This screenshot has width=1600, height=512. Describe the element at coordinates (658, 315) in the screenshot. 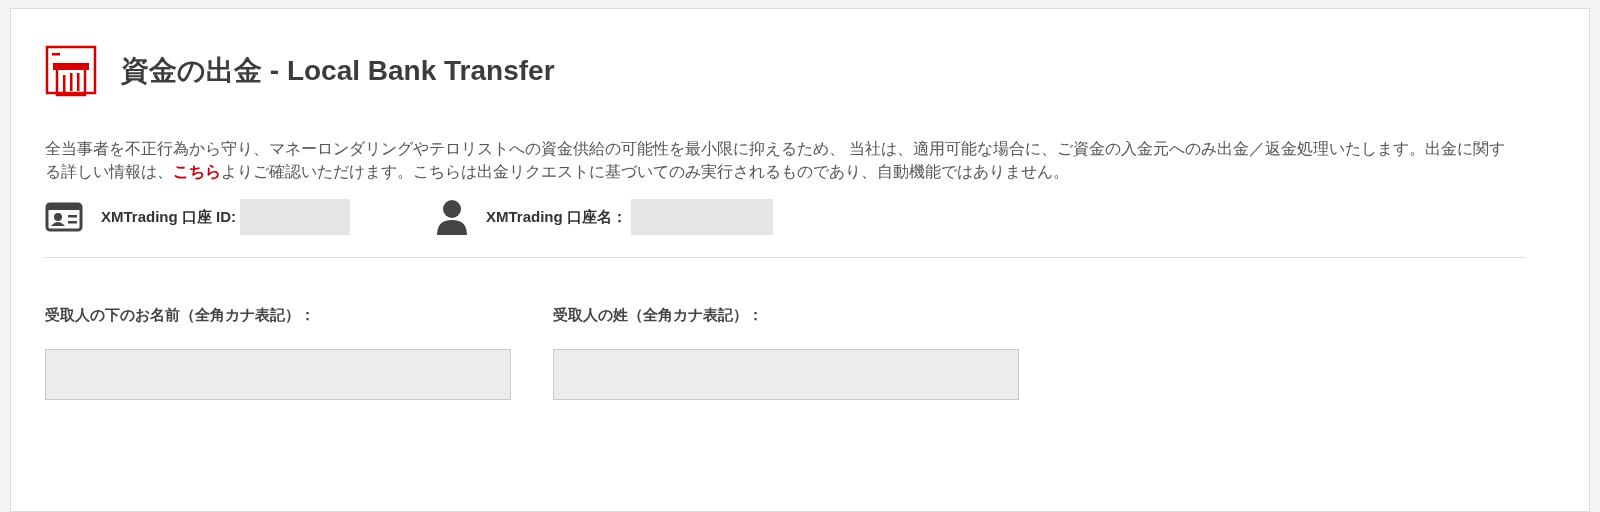

I see `field-label: 受取人の姓（全角カナ表記）：` at that location.